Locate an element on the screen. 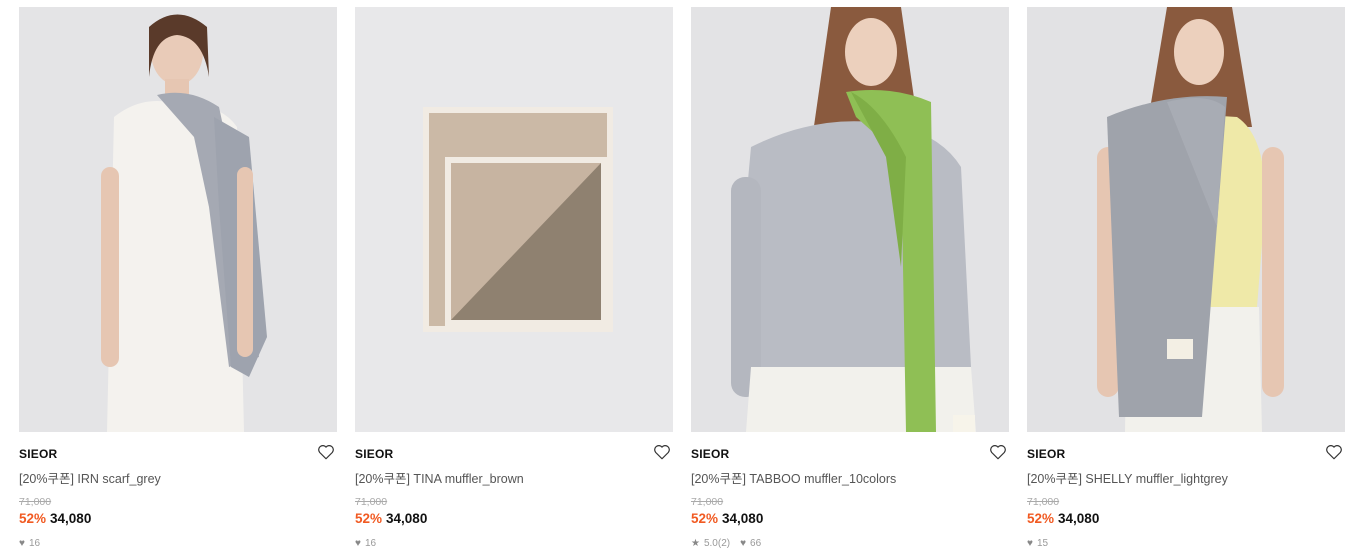 The width and height of the screenshot is (1351, 549). product-title: [20%쿠폰] IRN scarf_grey is located at coordinates (178, 477).